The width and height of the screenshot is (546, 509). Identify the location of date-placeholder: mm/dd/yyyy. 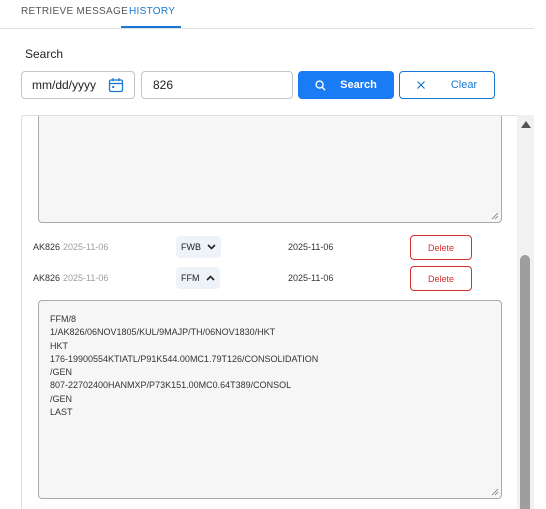
(64, 85).